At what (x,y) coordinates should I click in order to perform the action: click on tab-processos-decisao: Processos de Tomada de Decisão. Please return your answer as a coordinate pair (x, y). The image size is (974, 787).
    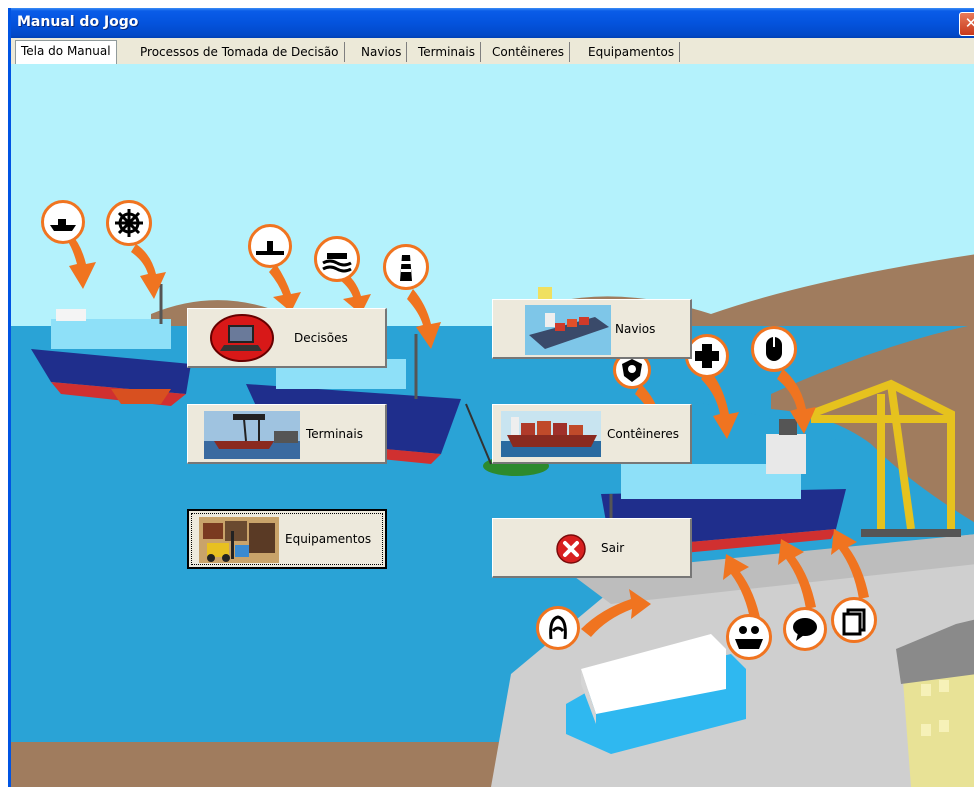
    Looking at the image, I should click on (240, 52).